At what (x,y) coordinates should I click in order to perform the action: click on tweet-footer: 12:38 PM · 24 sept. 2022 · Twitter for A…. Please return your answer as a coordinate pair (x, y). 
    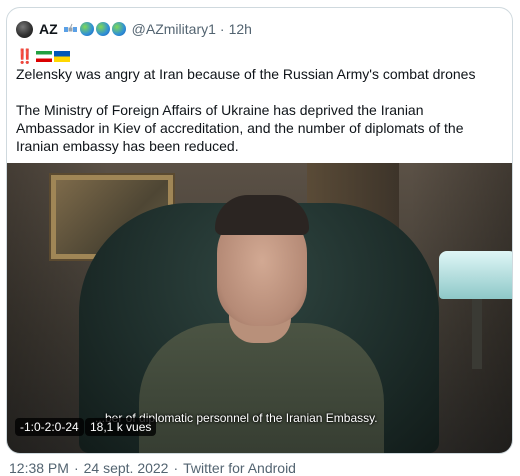
    Looking at the image, I should click on (152, 468).